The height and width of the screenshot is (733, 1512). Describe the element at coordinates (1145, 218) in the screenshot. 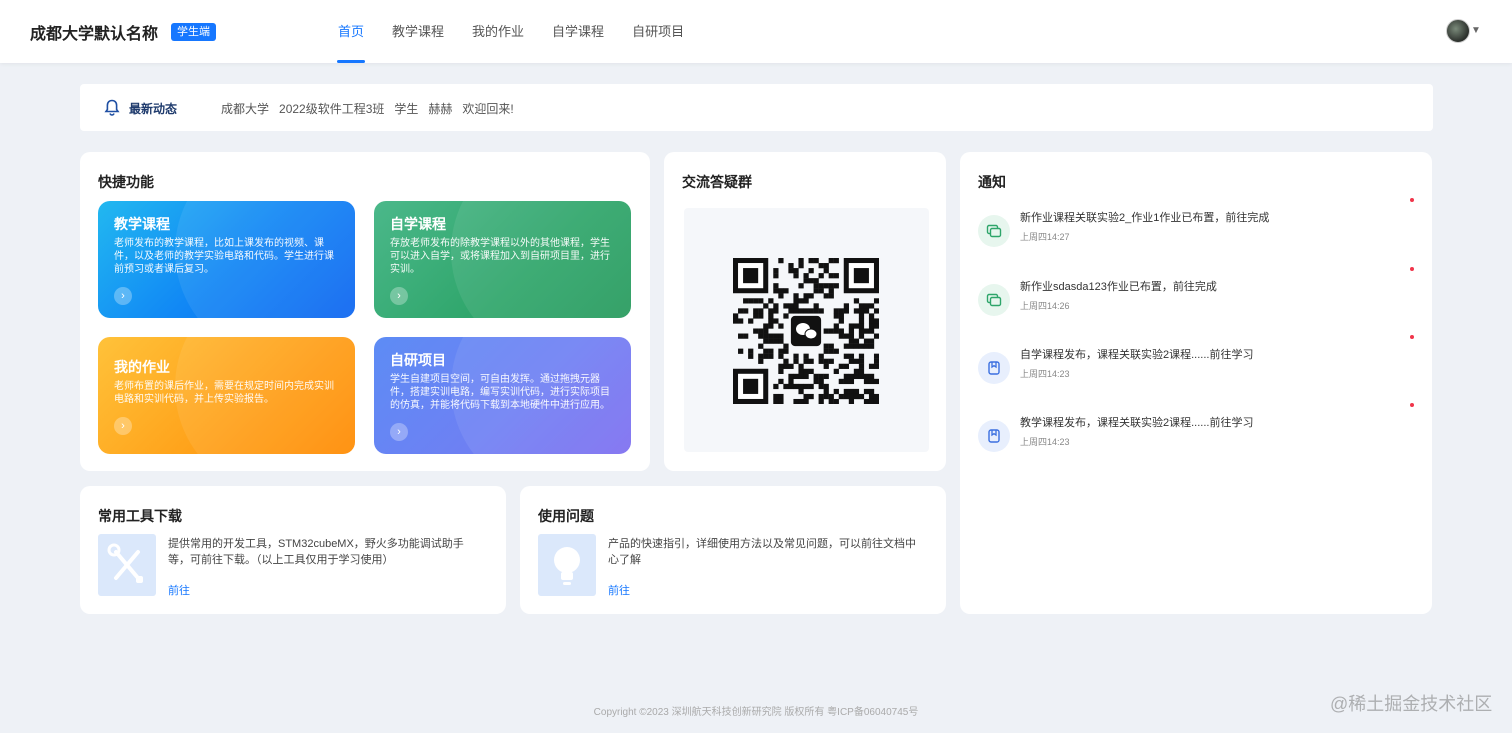

I see `notification-text: 新作业课程关联实验2_作业1作业已布置，前往完成` at that location.